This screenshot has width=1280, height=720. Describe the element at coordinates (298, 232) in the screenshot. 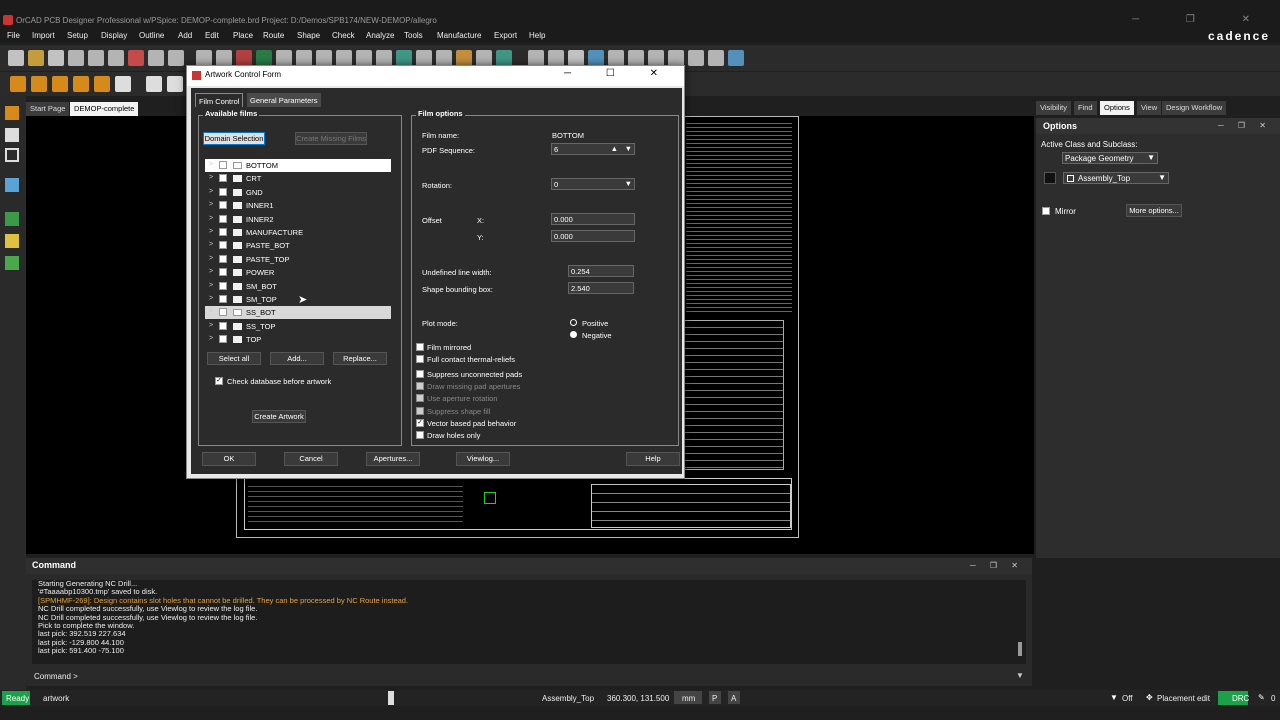

I see `film-row-manufacture: > MANUFACTURE` at that location.